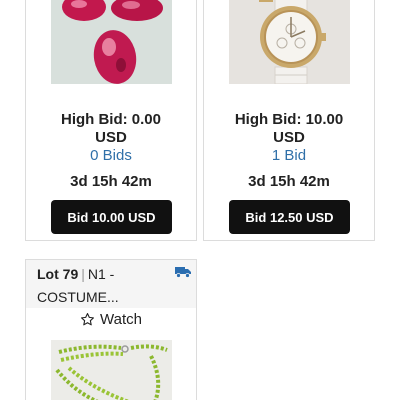 The image size is (400, 400). I want to click on green-bead-necklace-image, so click(111, 370).